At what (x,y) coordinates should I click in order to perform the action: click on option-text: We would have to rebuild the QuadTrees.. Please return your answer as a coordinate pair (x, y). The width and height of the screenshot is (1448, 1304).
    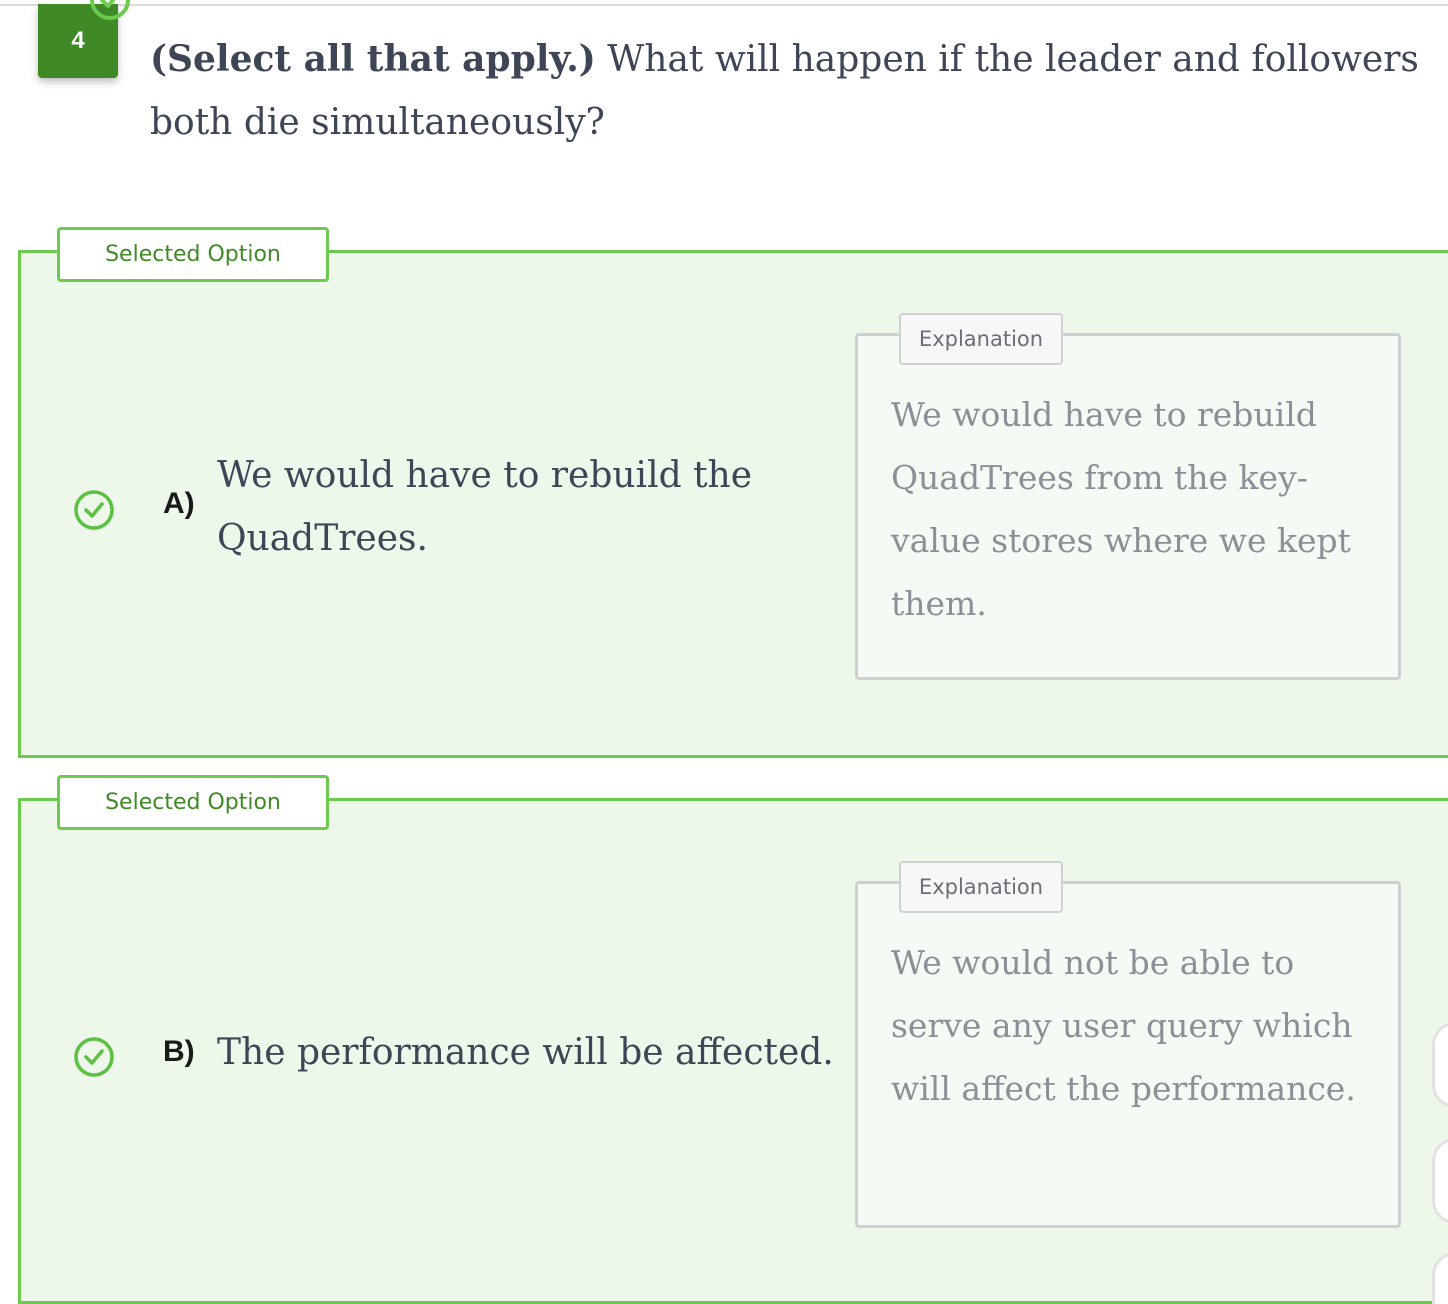
    Looking at the image, I should click on (485, 507).